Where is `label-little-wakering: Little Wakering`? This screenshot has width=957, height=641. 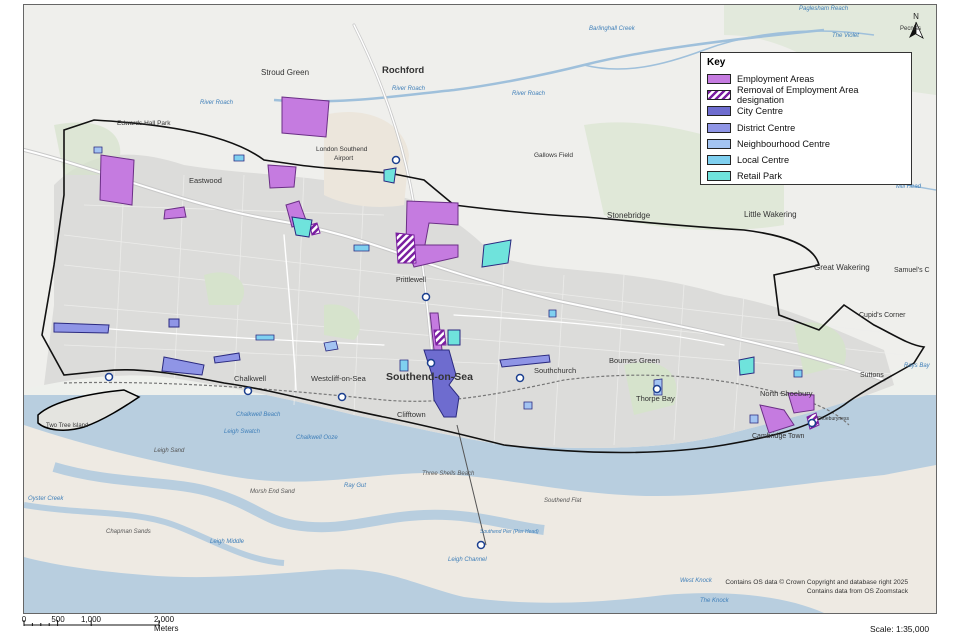 label-little-wakering: Little Wakering is located at coordinates (770, 214).